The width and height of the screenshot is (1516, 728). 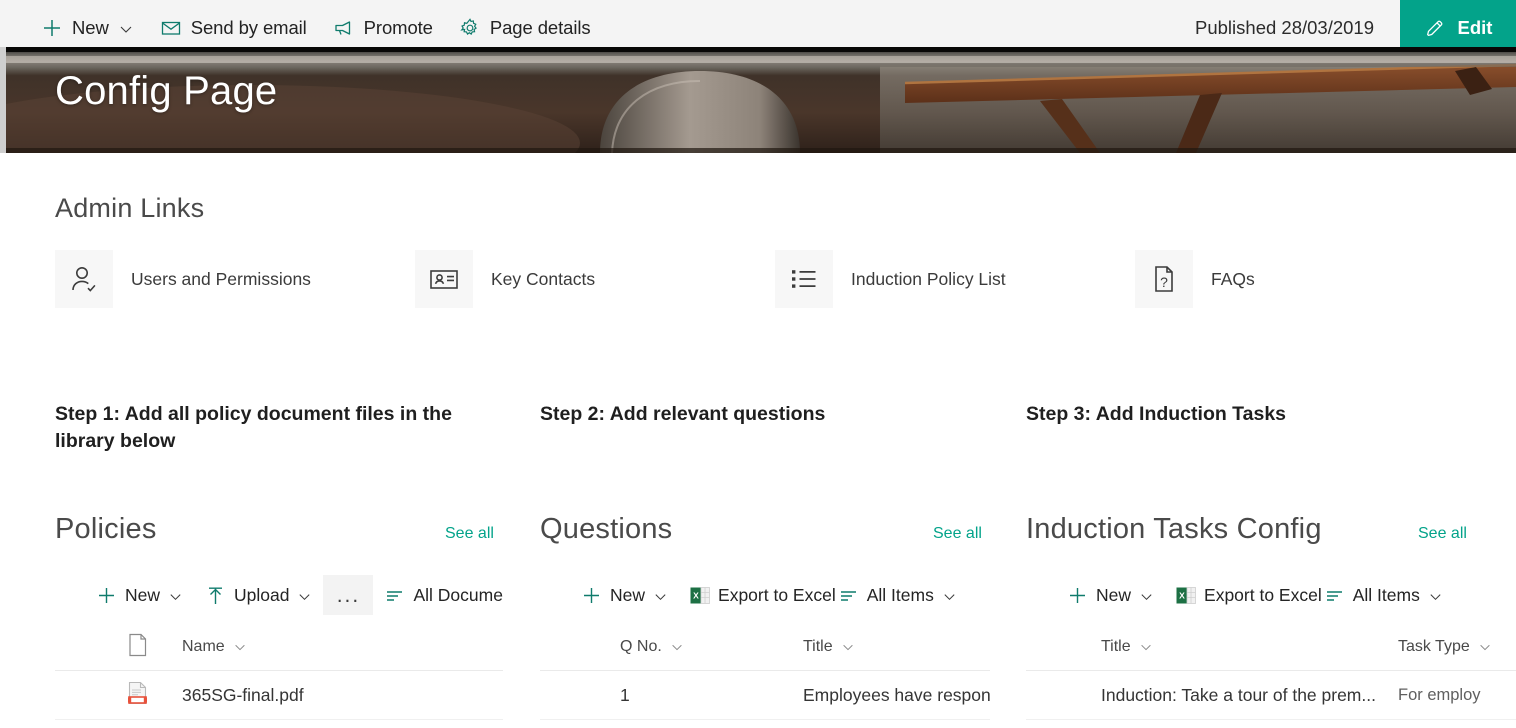 What do you see at coordinates (470, 28) in the screenshot?
I see `gear-icon` at bounding box center [470, 28].